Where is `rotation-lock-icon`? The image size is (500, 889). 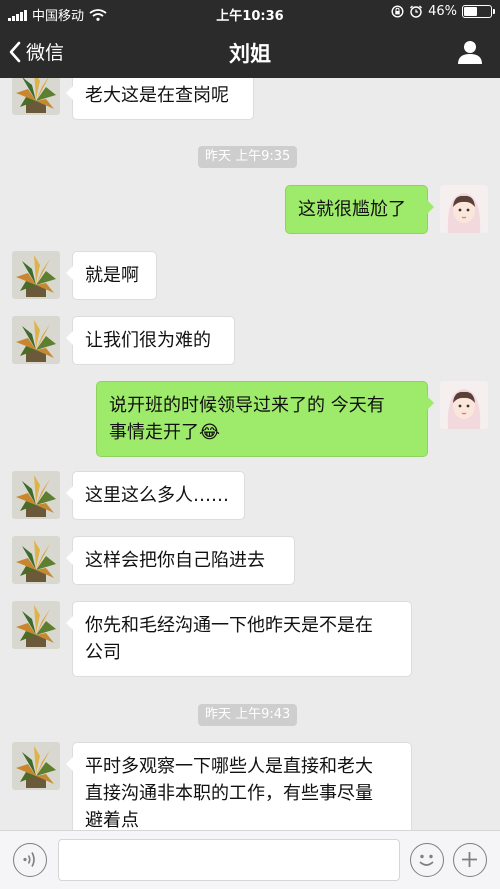
rotation-lock-icon is located at coordinates (397, 11).